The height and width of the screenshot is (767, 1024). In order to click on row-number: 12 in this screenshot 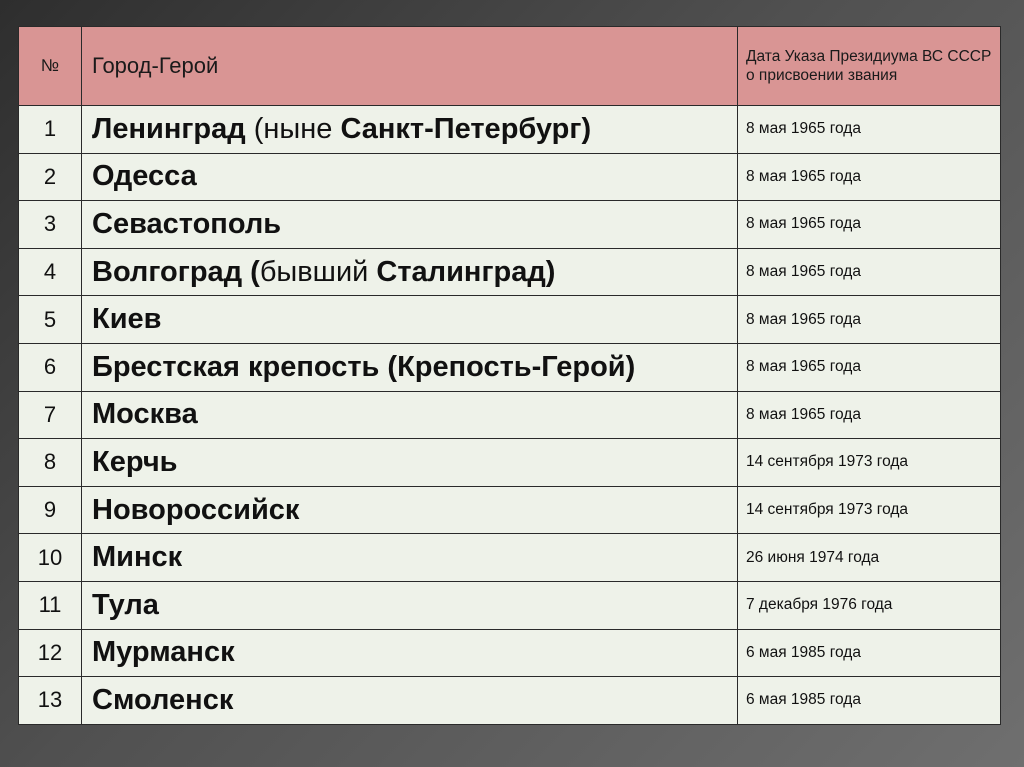, I will do `click(50, 653)`.